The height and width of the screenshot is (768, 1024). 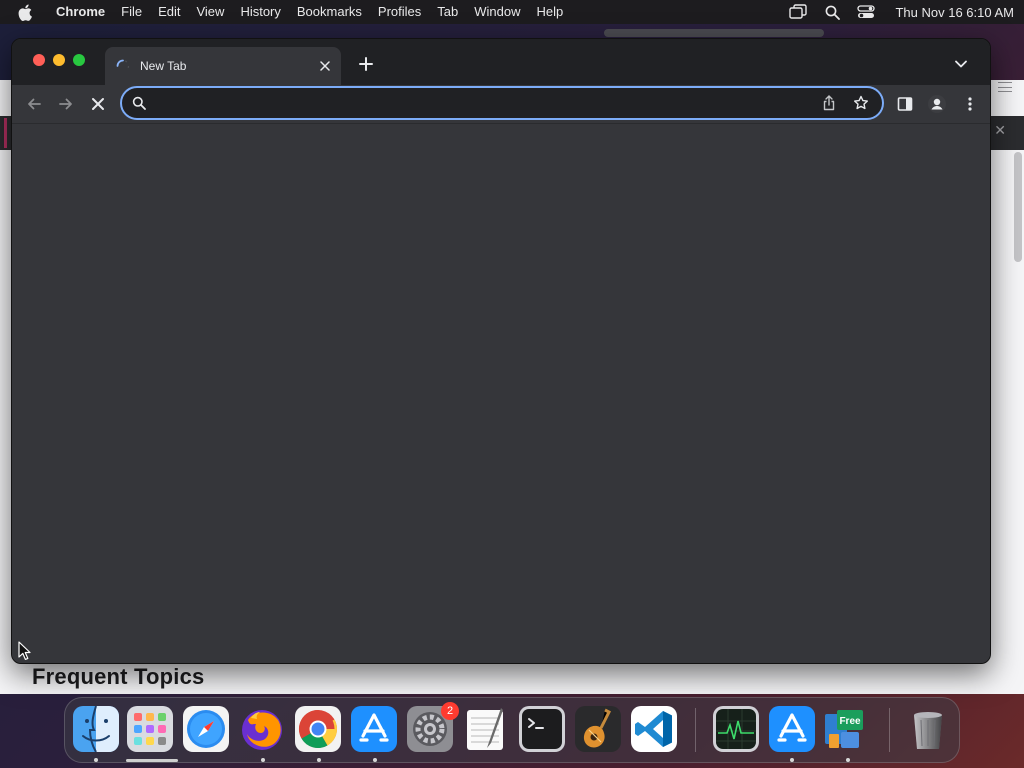 What do you see at coordinates (550, 12) in the screenshot?
I see `menu-help: Help` at bounding box center [550, 12].